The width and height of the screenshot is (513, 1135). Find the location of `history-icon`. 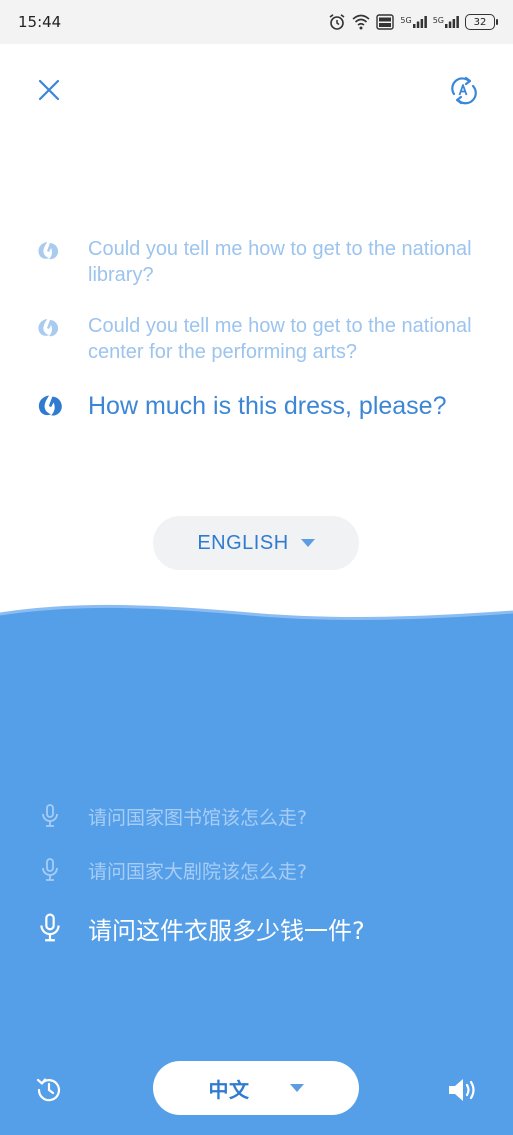

history-icon is located at coordinates (48, 1090).